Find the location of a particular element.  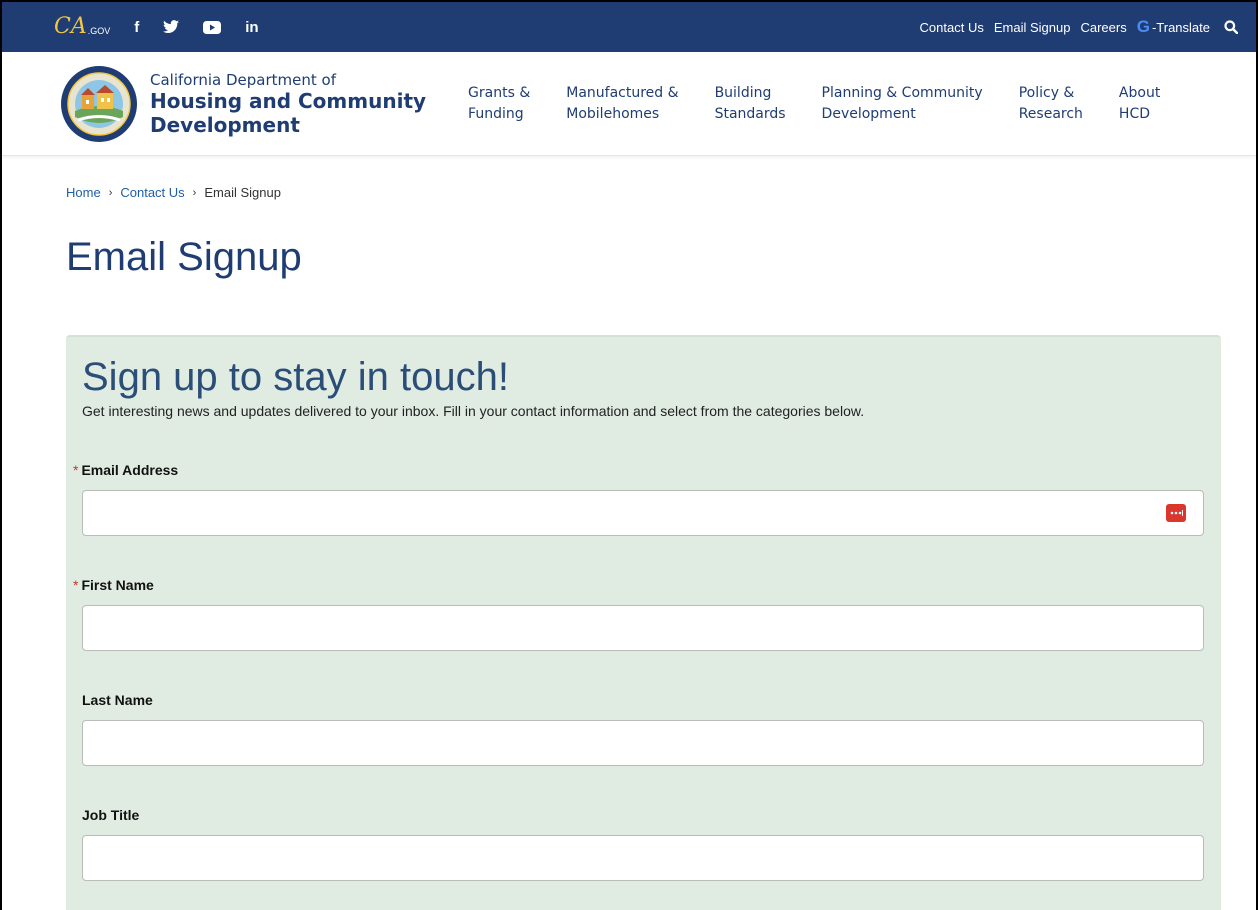

nav-label: Standards is located at coordinates (750, 113).